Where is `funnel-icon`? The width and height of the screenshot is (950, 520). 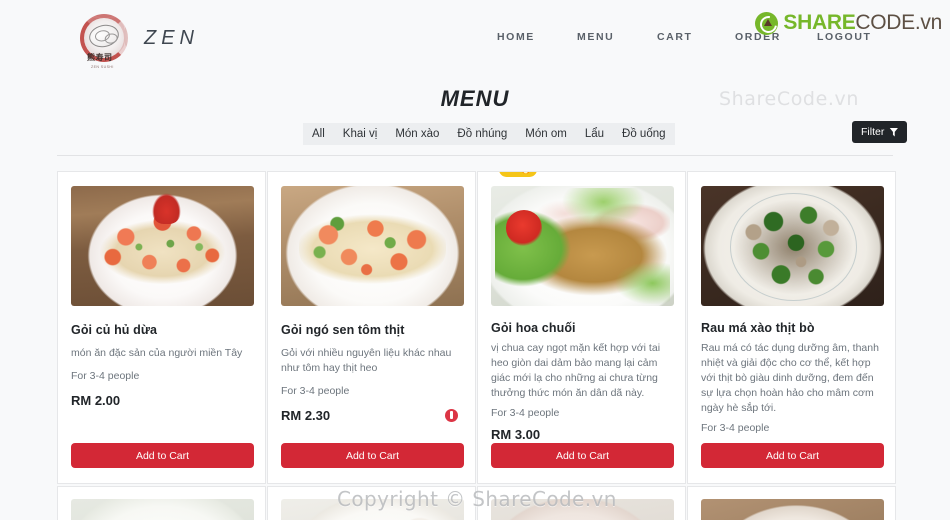
funnel-icon is located at coordinates (894, 132).